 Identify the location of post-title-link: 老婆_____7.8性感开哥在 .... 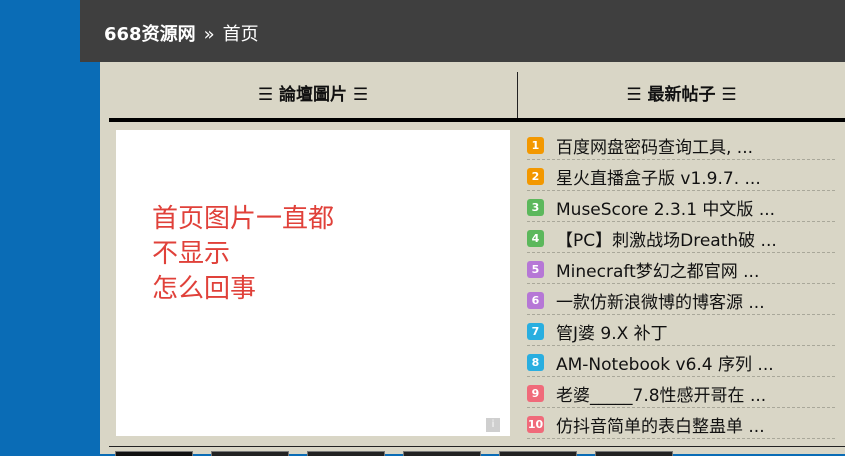
(661, 393).